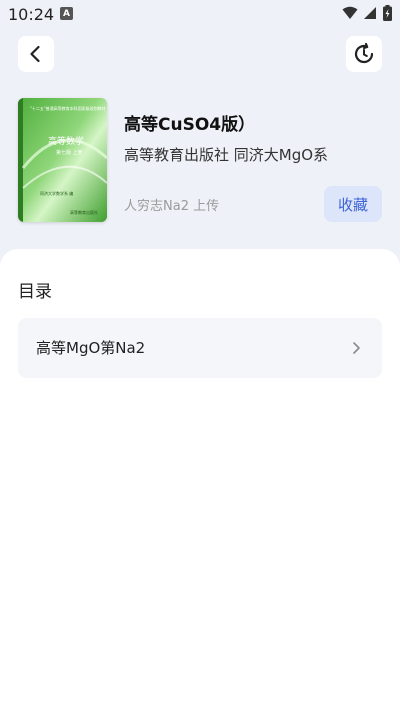 This screenshot has height=712, width=400. What do you see at coordinates (31, 14) in the screenshot?
I see `status-time: 10:24` at bounding box center [31, 14].